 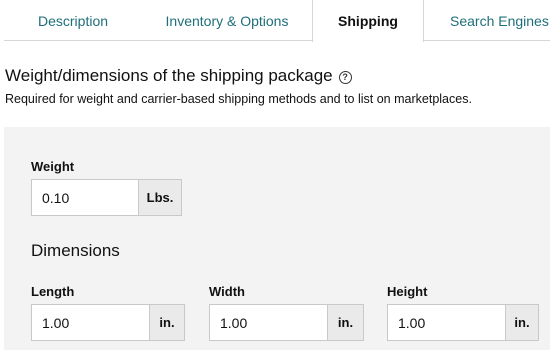 I want to click on length-unit: in., so click(x=166, y=322).